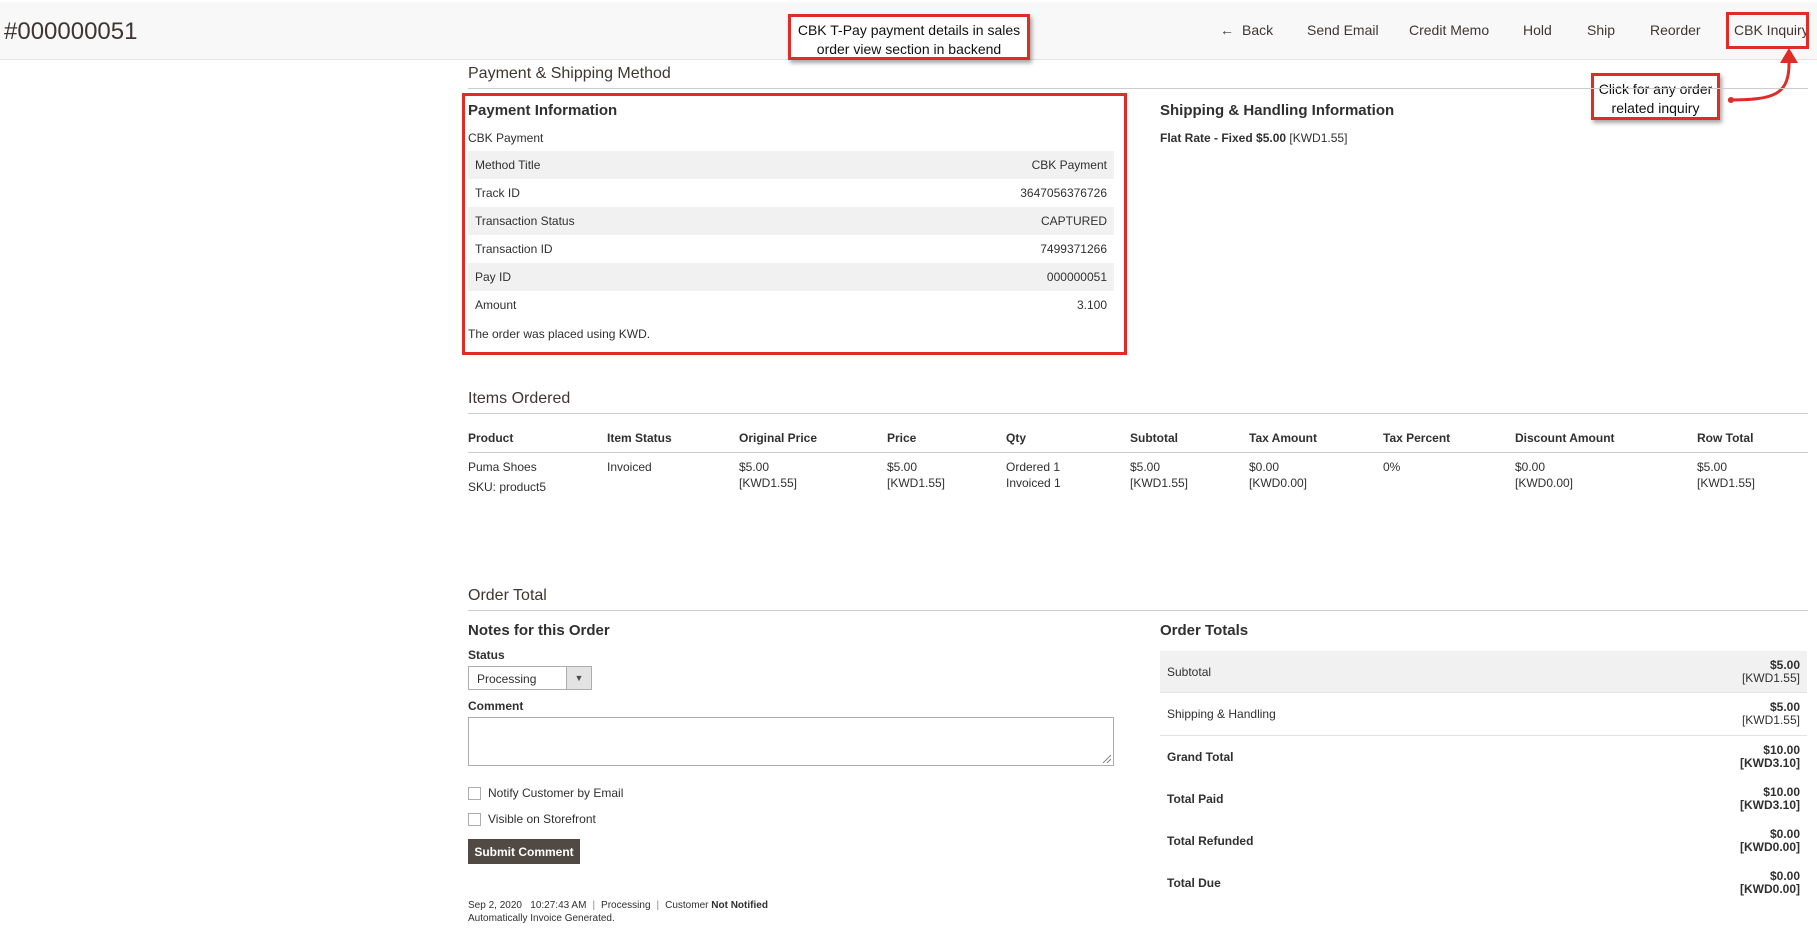  I want to click on status-select: Processing ▼, so click(530, 678).